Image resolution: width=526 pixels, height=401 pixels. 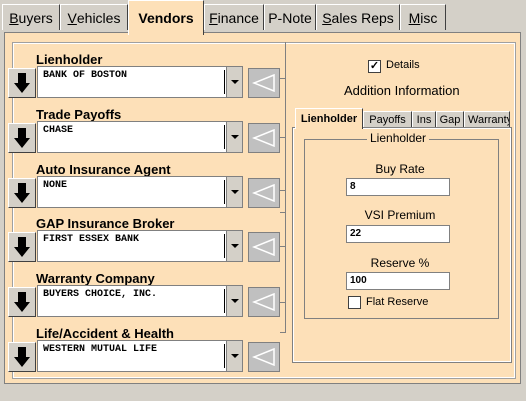 What do you see at coordinates (414, 17) in the screenshot?
I see `tab-misc-hotkey: M` at bounding box center [414, 17].